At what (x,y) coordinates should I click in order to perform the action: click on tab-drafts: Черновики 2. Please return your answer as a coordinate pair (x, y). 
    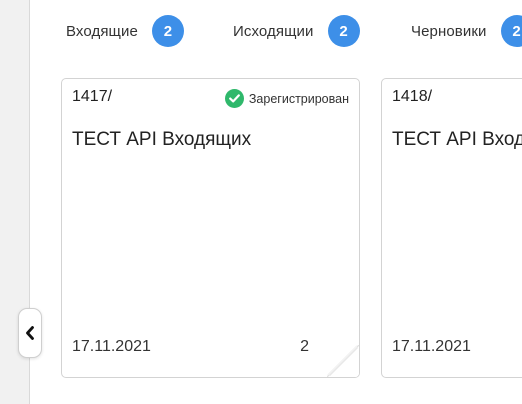
    Looking at the image, I should click on (466, 31).